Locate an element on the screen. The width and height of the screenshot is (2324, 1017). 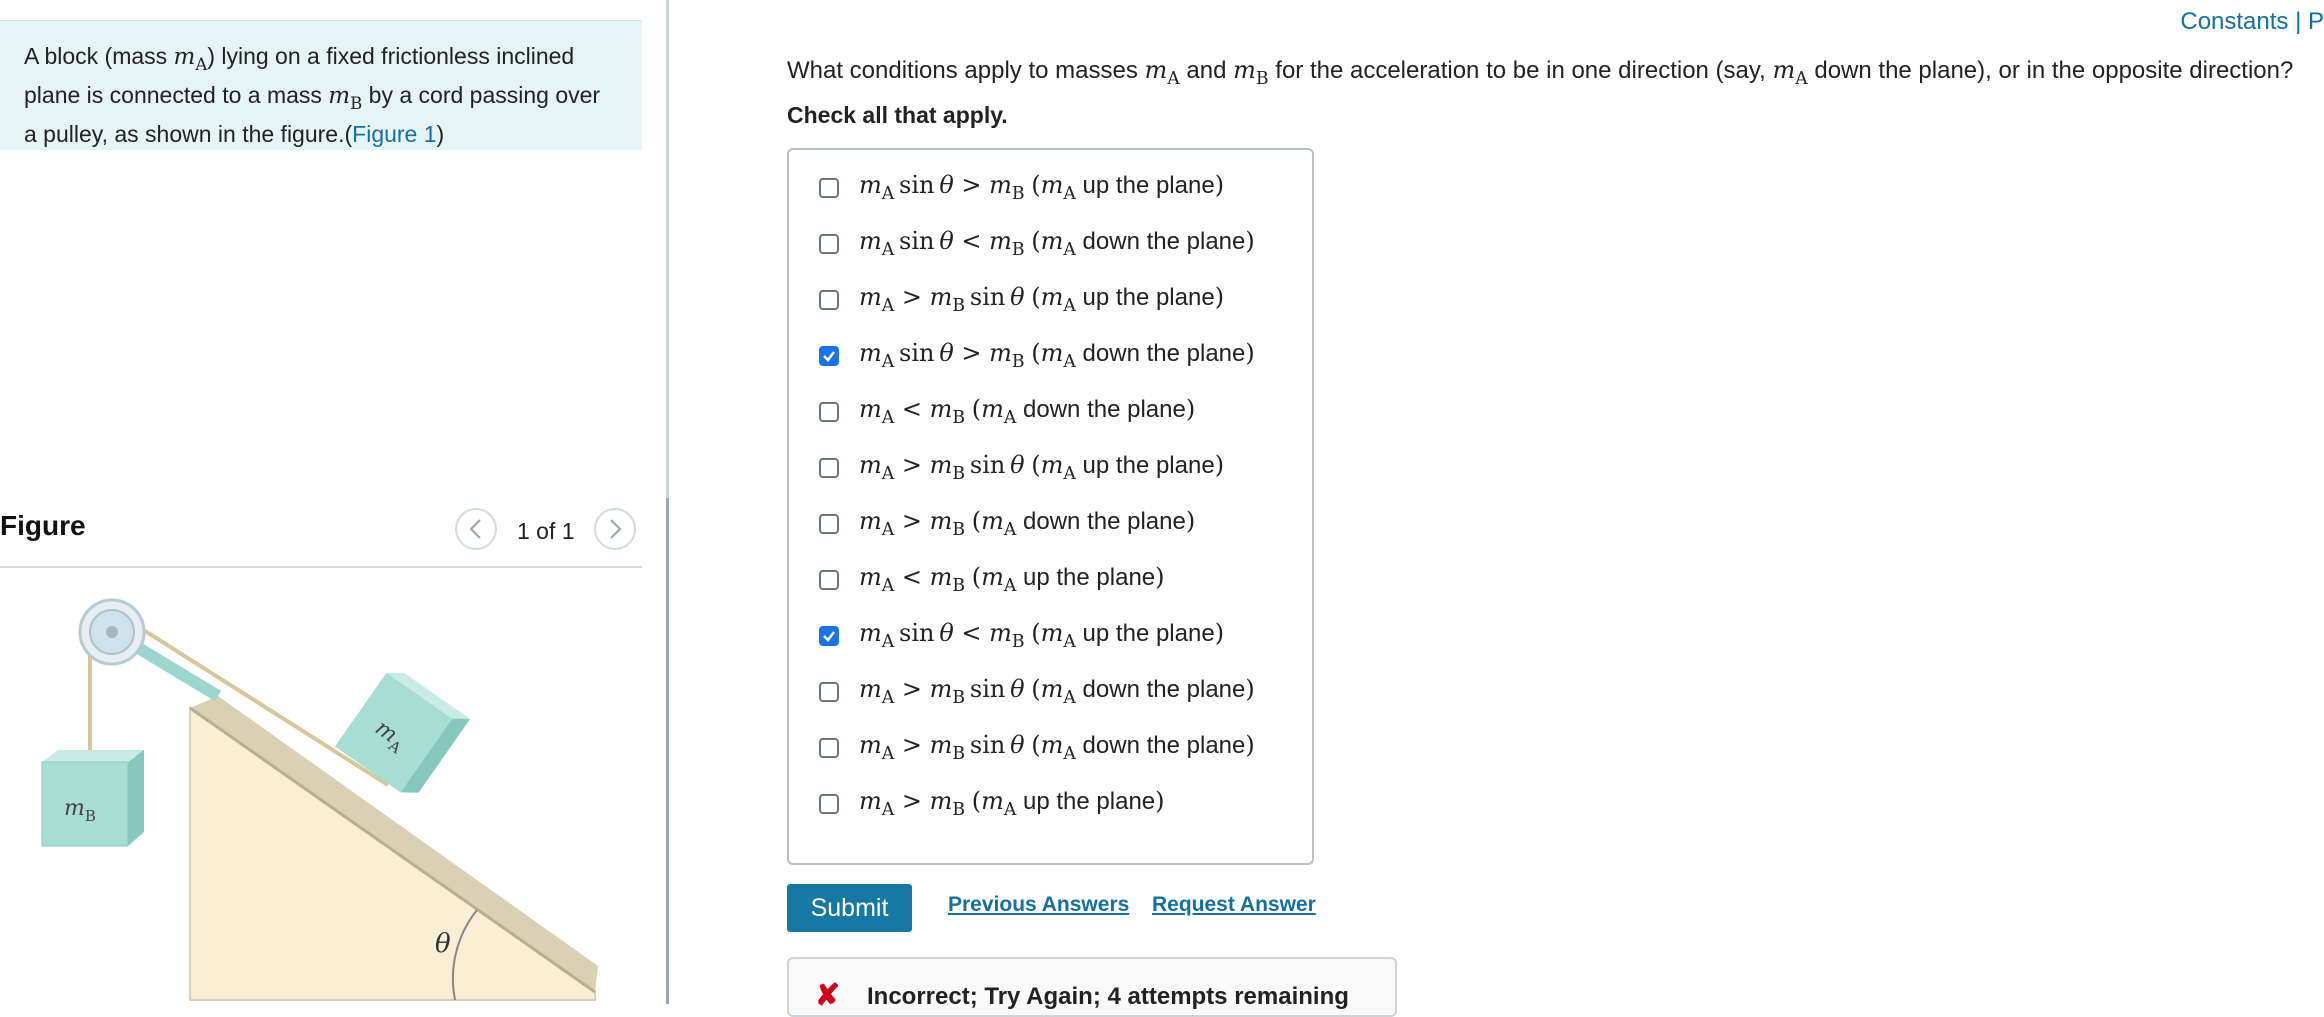
option-row: mA sin θ > mB (mA up the plane) is located at coordinates (1021, 188).